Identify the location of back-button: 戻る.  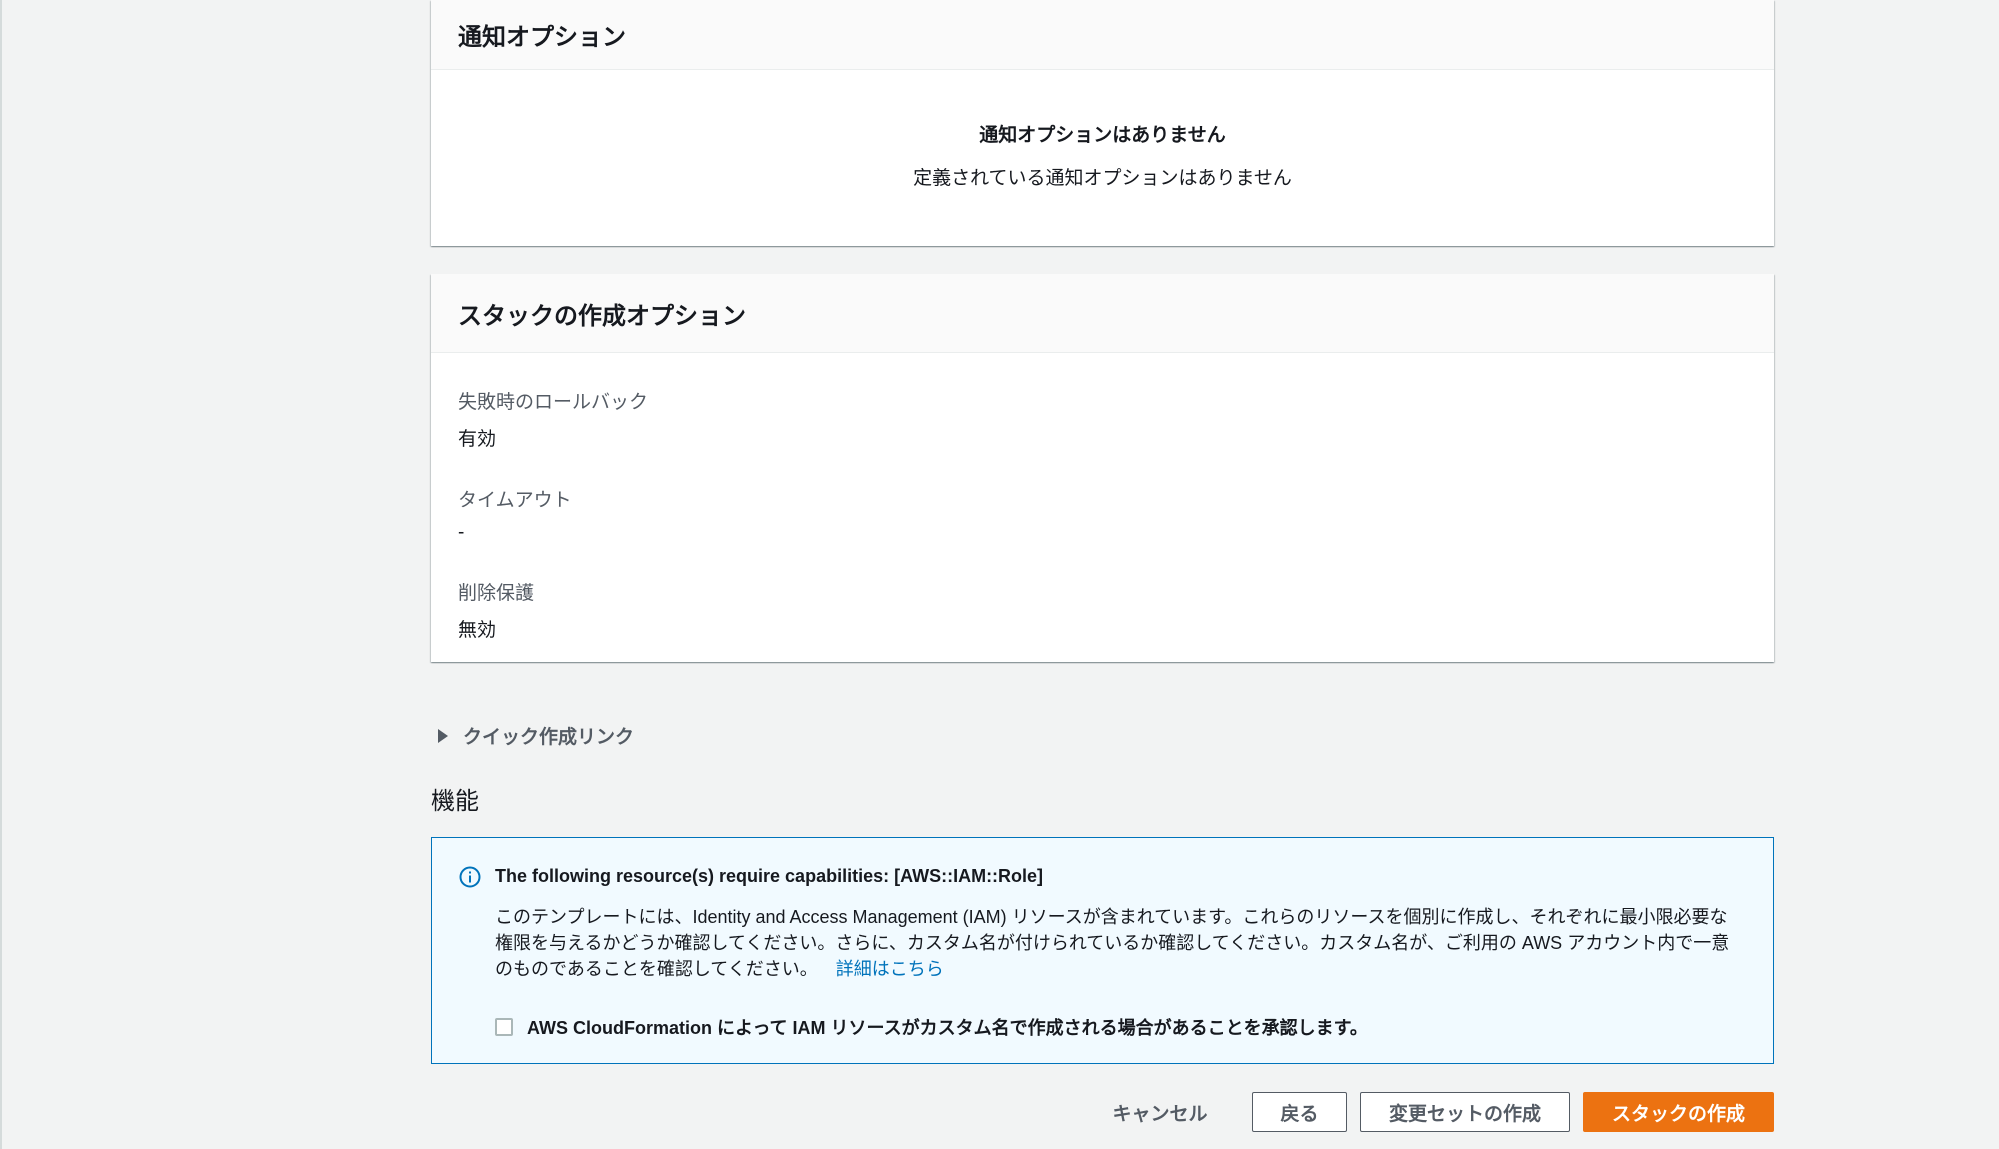
(1299, 1112).